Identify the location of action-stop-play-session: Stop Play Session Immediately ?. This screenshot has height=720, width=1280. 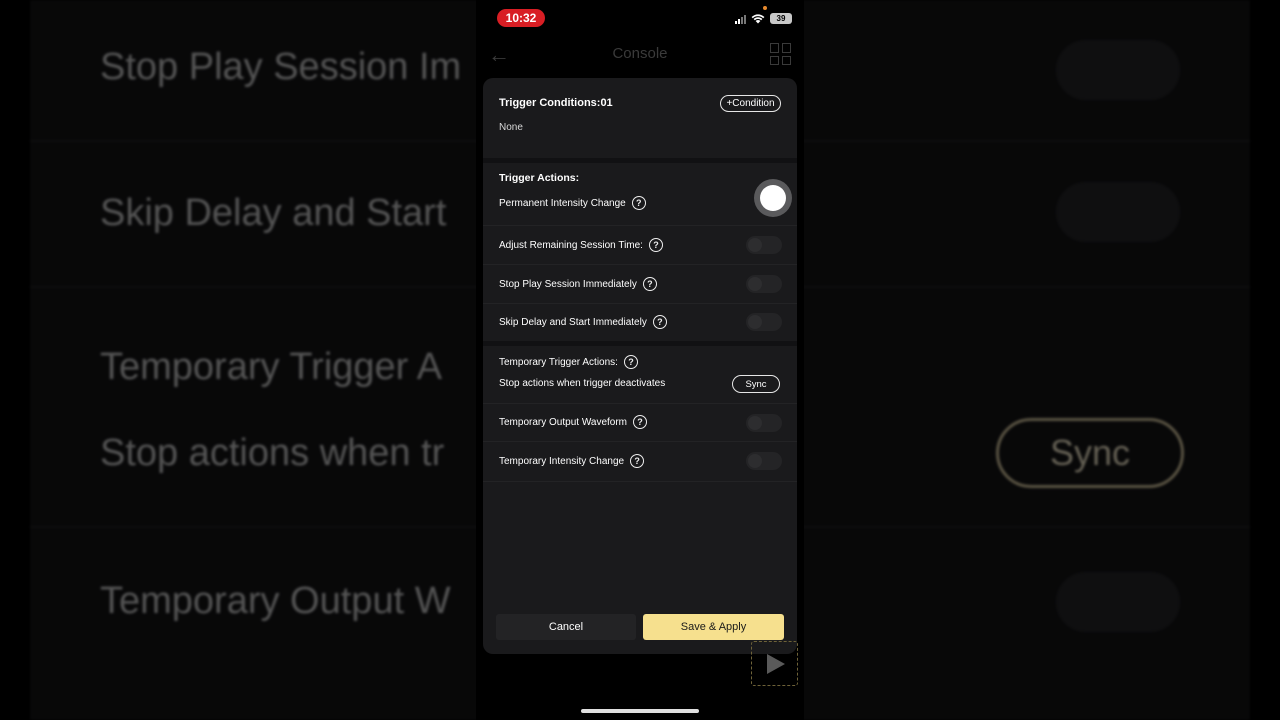
(578, 284).